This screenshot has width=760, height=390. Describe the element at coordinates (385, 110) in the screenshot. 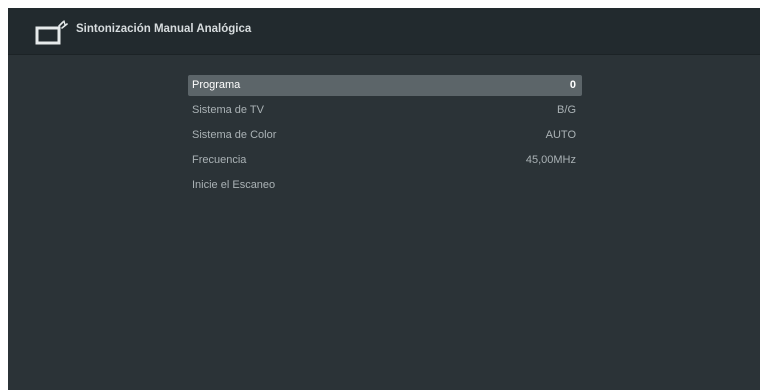

I see `menu-item-sistema-tv: Sistema de TV B/G` at that location.